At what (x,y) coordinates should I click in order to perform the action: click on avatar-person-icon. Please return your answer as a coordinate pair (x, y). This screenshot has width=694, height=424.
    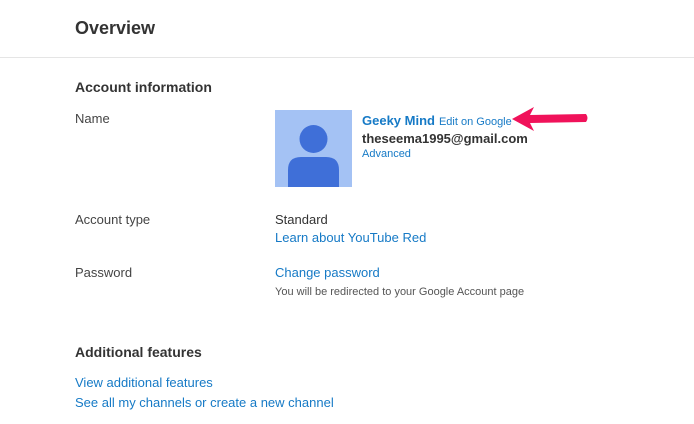
    Looking at the image, I should click on (313, 156).